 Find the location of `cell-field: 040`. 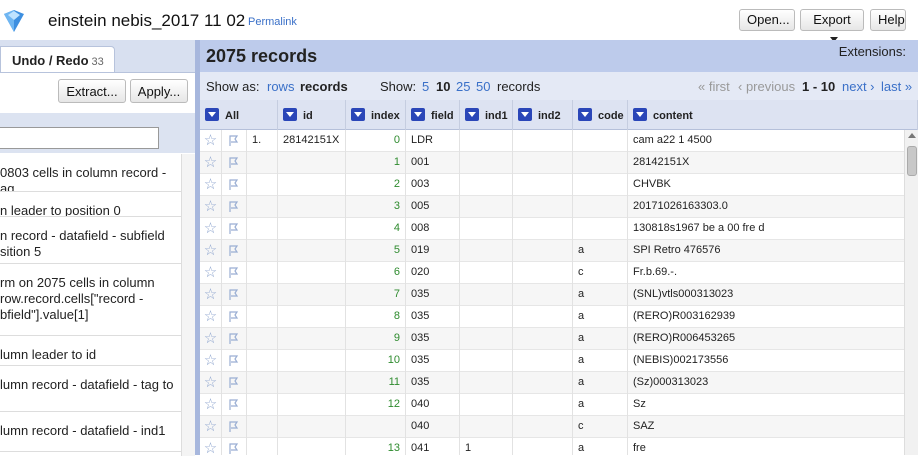

cell-field: 040 is located at coordinates (433, 427).